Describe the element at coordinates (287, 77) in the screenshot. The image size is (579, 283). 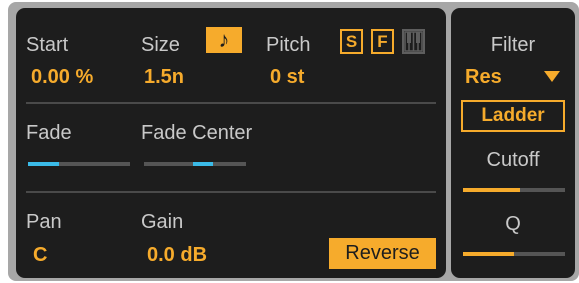
I see `pitch-value: 0 st` at that location.